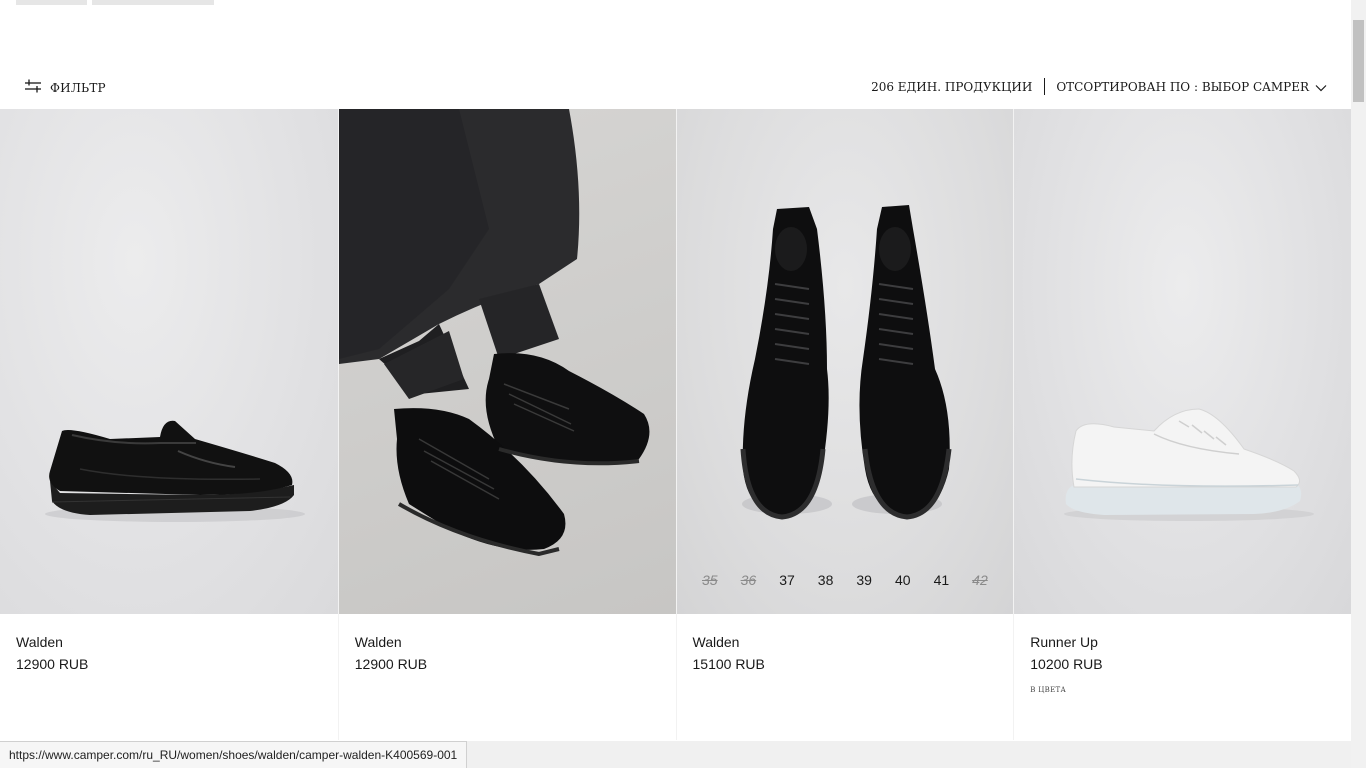  Describe the element at coordinates (1358, 61) in the screenshot. I see `scrollbar-thumb` at that location.